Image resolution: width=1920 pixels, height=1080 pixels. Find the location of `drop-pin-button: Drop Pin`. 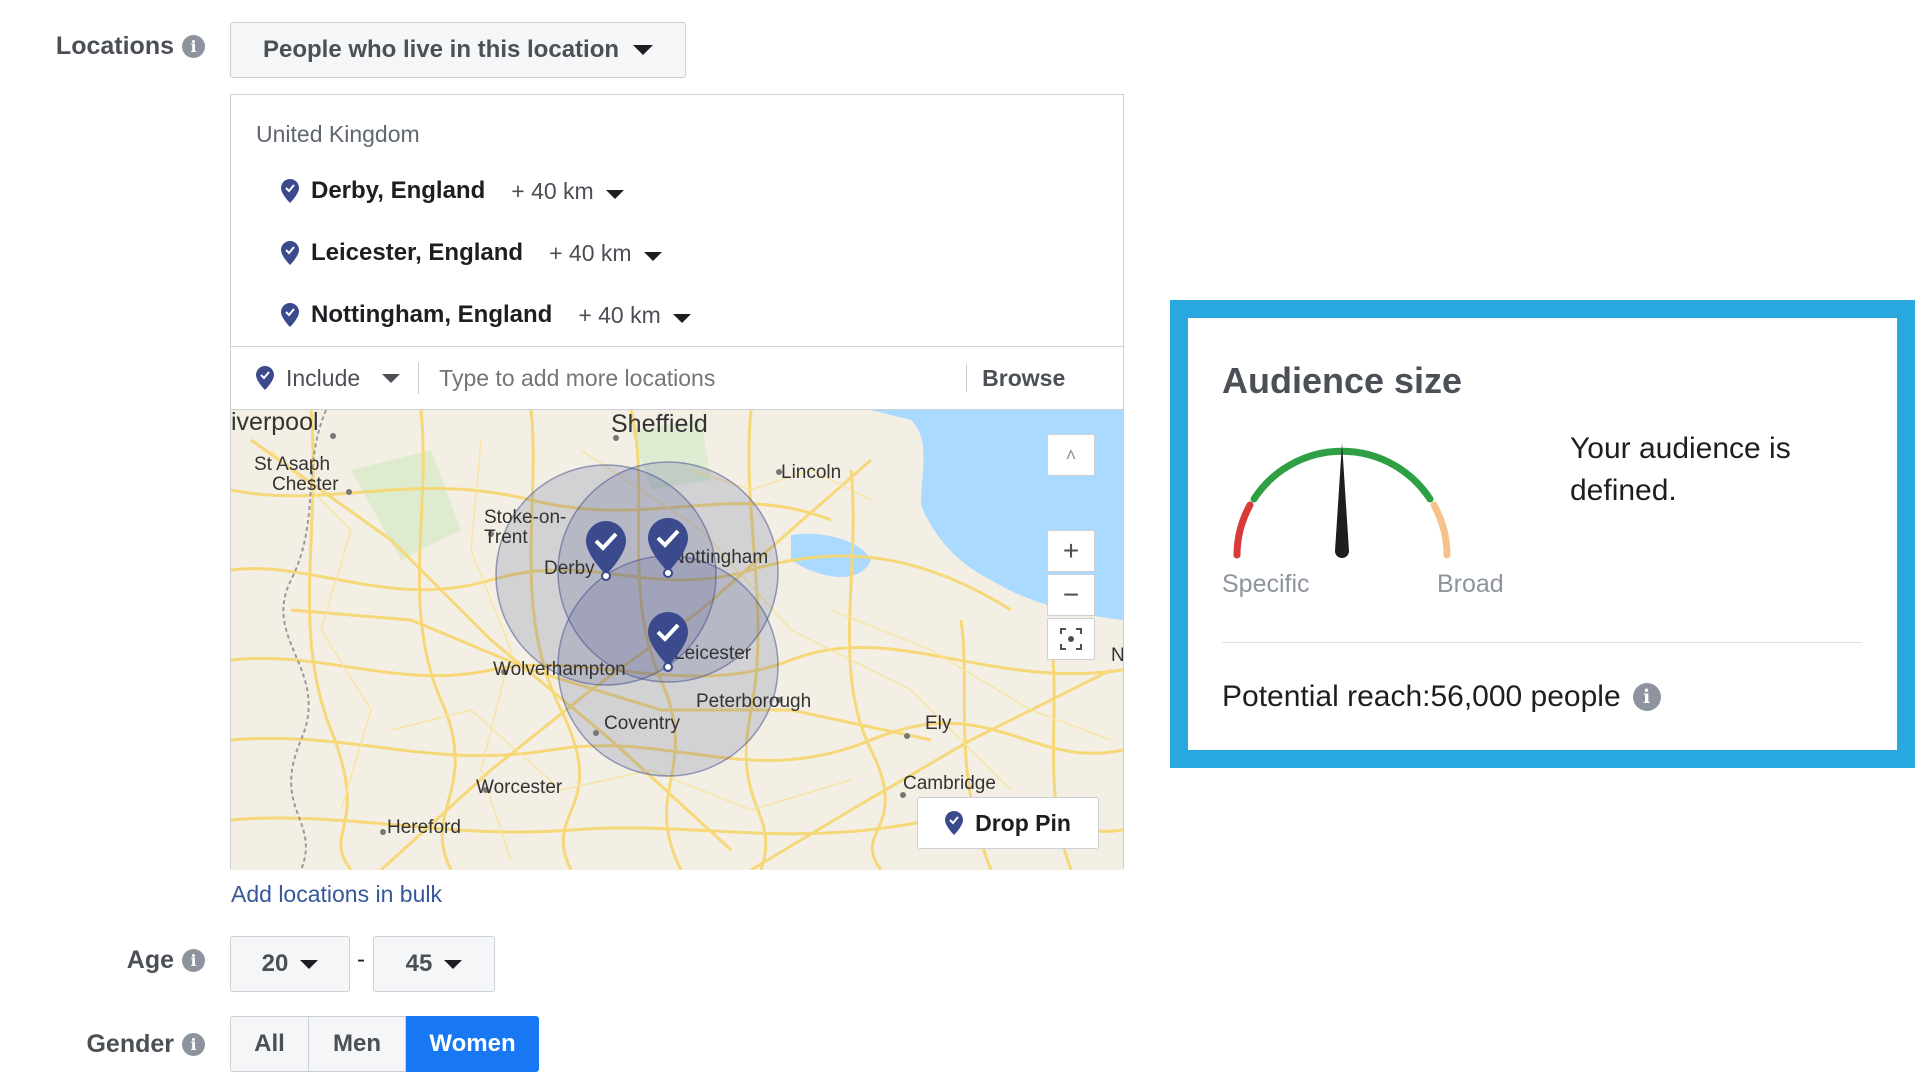

drop-pin-button: Drop Pin is located at coordinates (1008, 823).